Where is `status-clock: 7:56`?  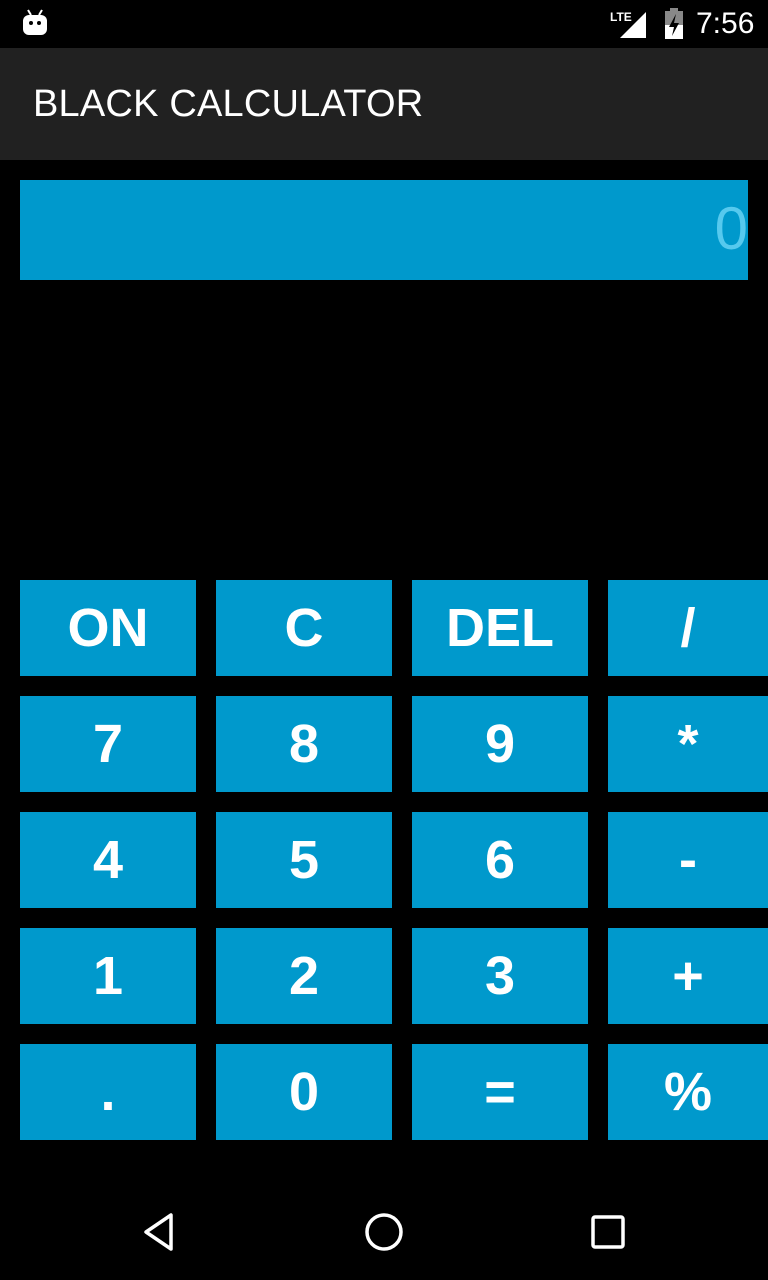
status-clock: 7:56 is located at coordinates (725, 23).